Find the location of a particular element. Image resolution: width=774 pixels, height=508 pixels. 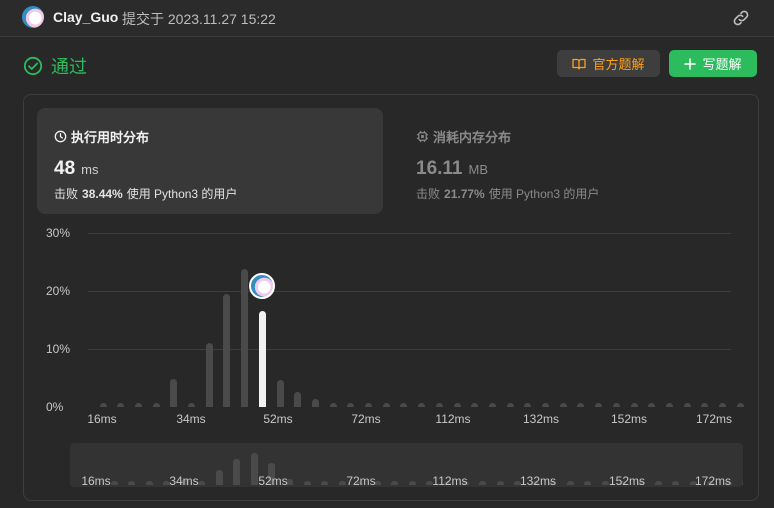

mini-x-tick-label: 34ms is located at coordinates (184, 480).